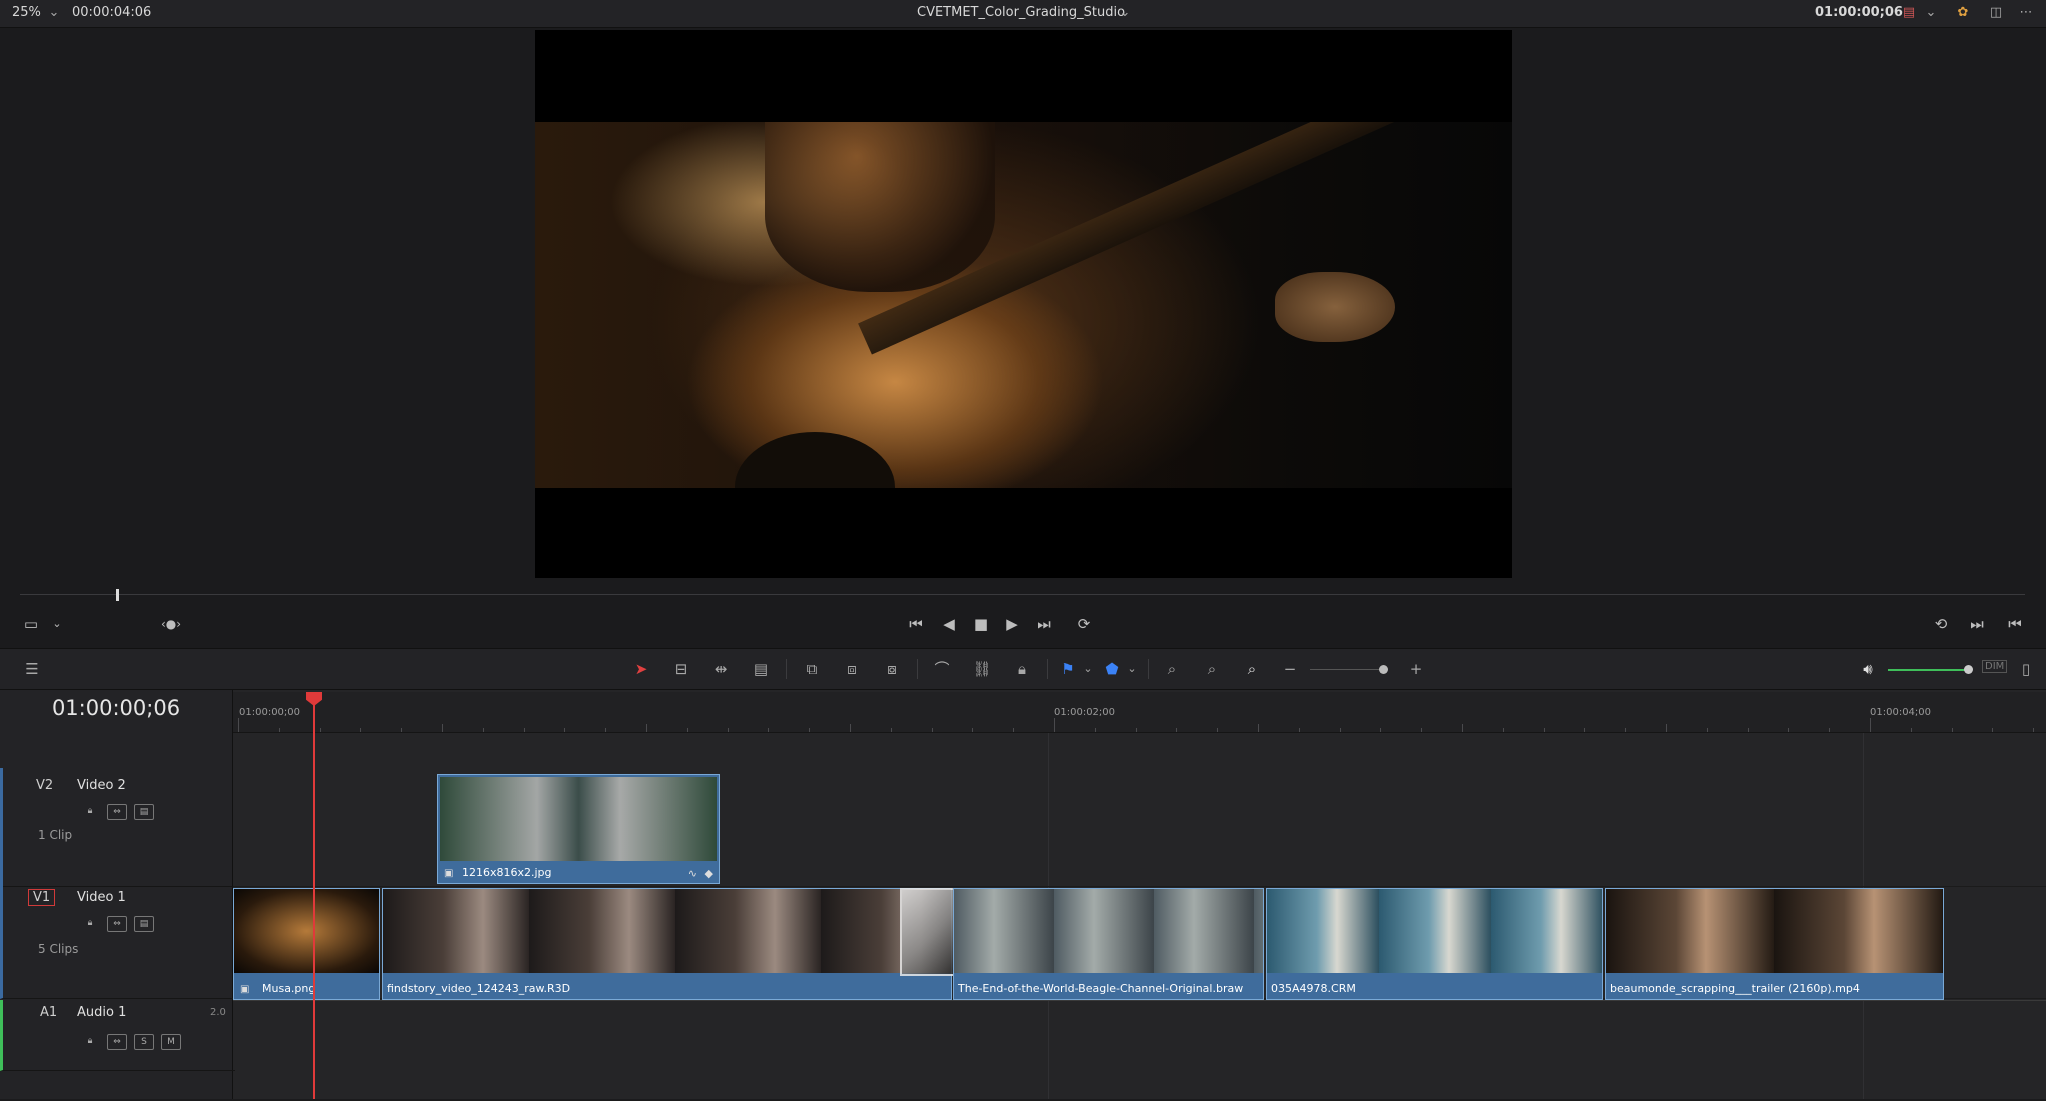 The width and height of the screenshot is (2046, 1101). I want to click on color-wheel-icon: ✿, so click(1963, 13).